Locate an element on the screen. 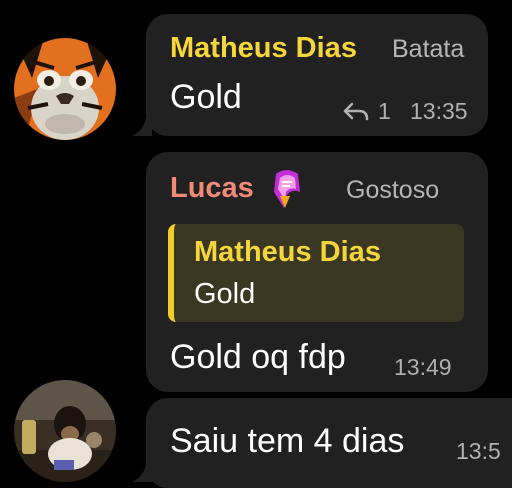  reply-arrow-icon is located at coordinates (356, 111).